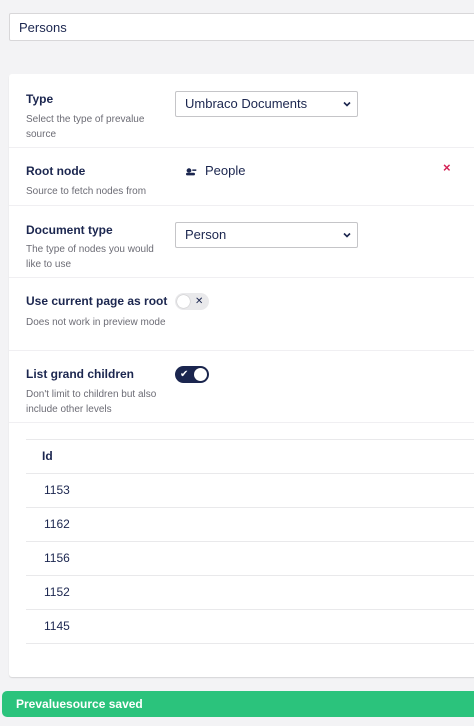 This screenshot has height=726, width=474. What do you see at coordinates (192, 301) in the screenshot?
I see `use-current-page-toggle: ✕` at bounding box center [192, 301].